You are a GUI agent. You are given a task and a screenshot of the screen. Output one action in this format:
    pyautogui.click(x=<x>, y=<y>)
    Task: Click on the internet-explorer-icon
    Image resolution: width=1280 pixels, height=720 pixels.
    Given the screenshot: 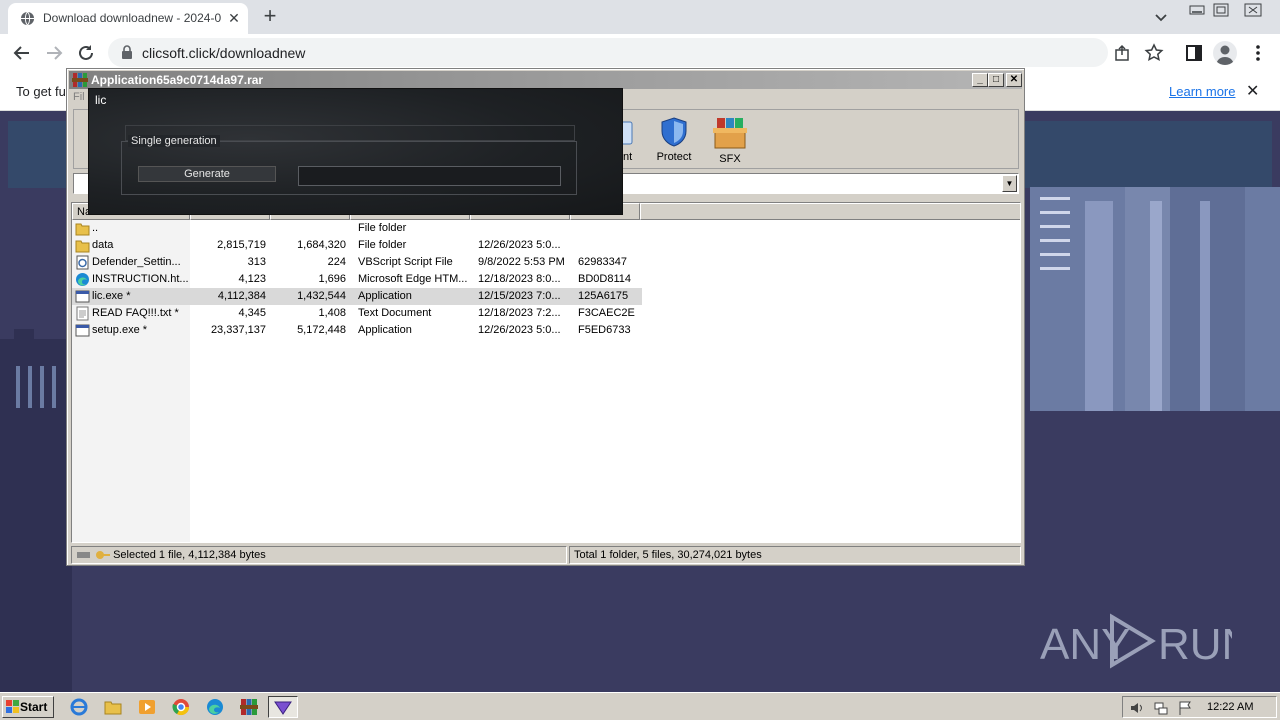 What is the action you would take?
    pyautogui.click(x=79, y=707)
    